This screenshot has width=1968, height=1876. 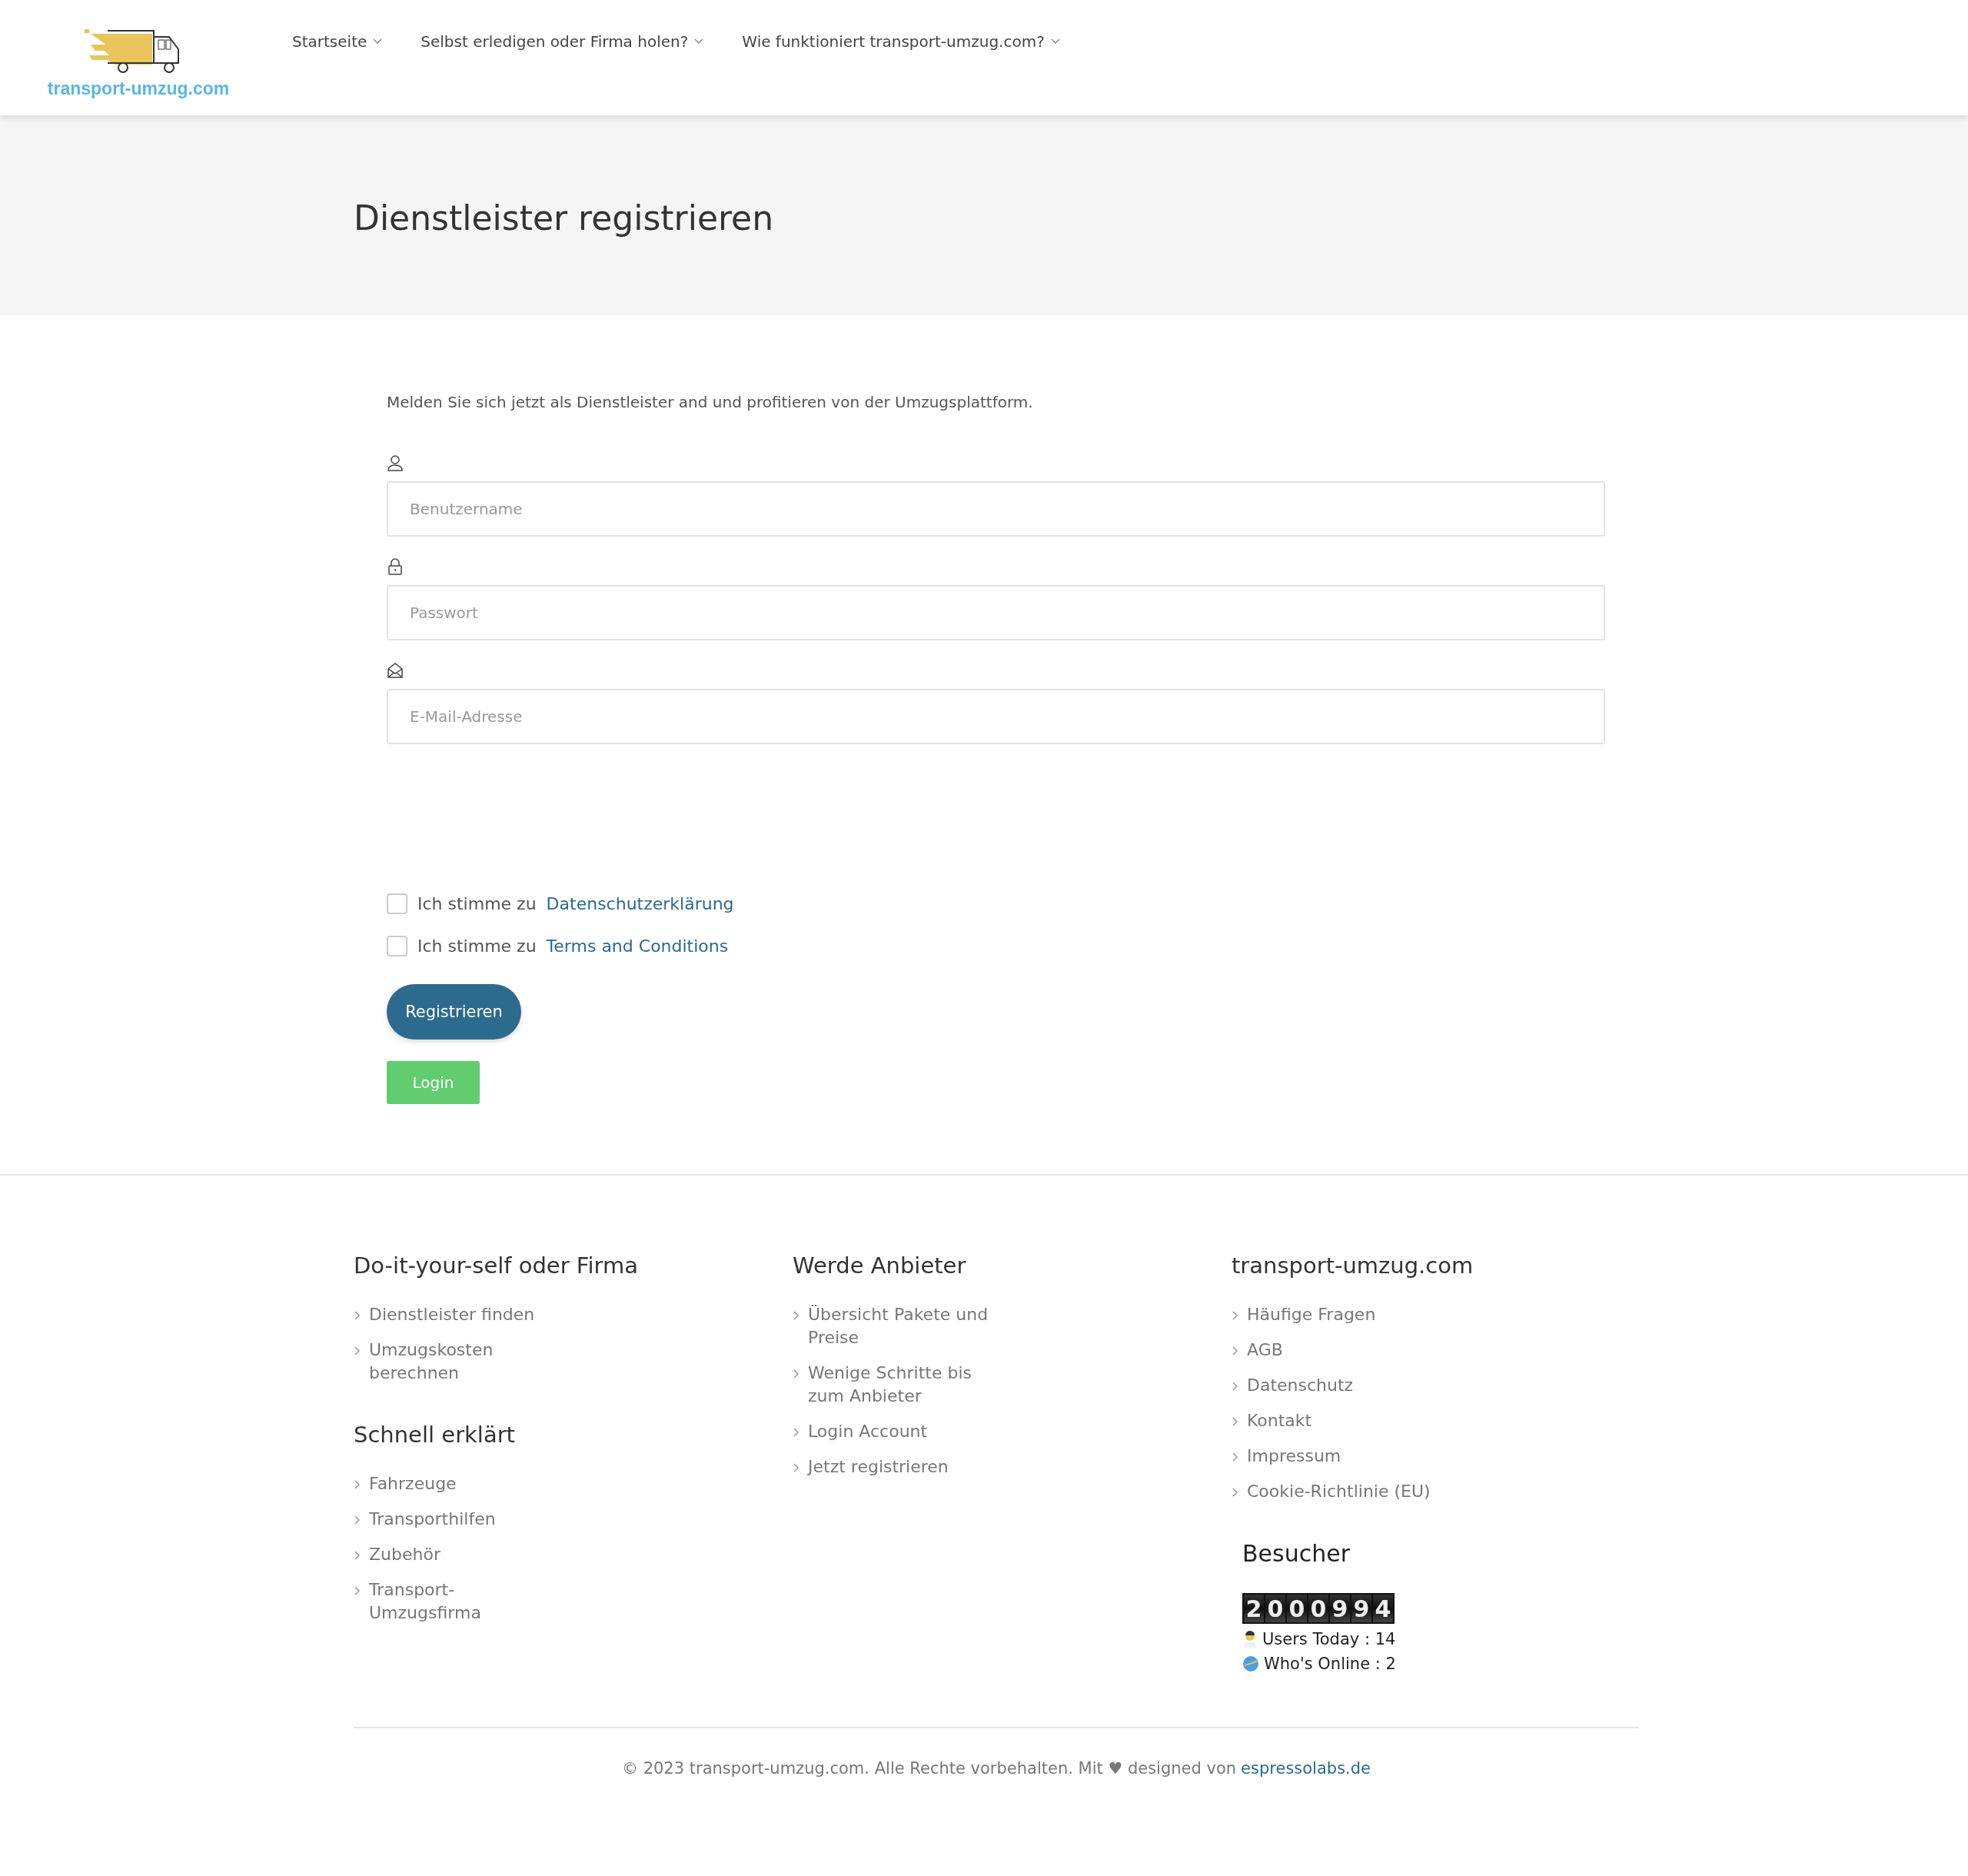 I want to click on consent-link: Datenschutzerklärung, so click(x=640, y=903).